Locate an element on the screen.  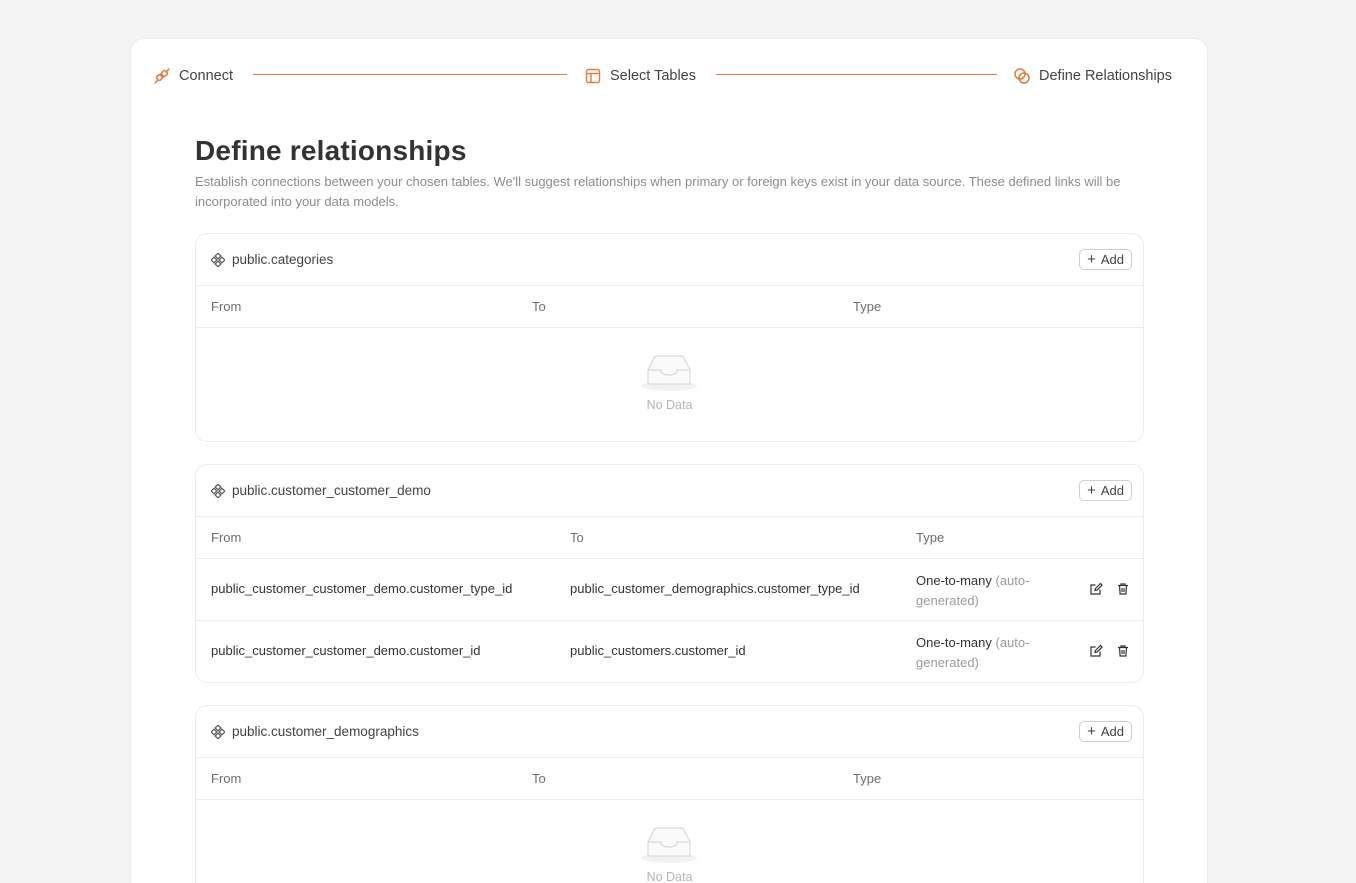
step-define-relationships: Define Relationships is located at coordinates (1092, 76).